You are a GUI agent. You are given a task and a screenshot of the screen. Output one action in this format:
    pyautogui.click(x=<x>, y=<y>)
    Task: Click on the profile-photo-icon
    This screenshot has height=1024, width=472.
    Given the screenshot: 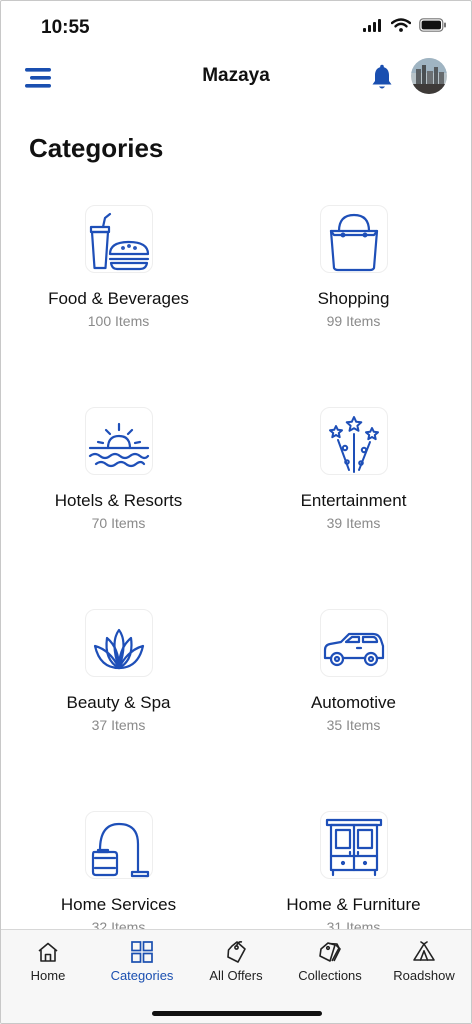 What is the action you would take?
    pyautogui.click(x=429, y=76)
    